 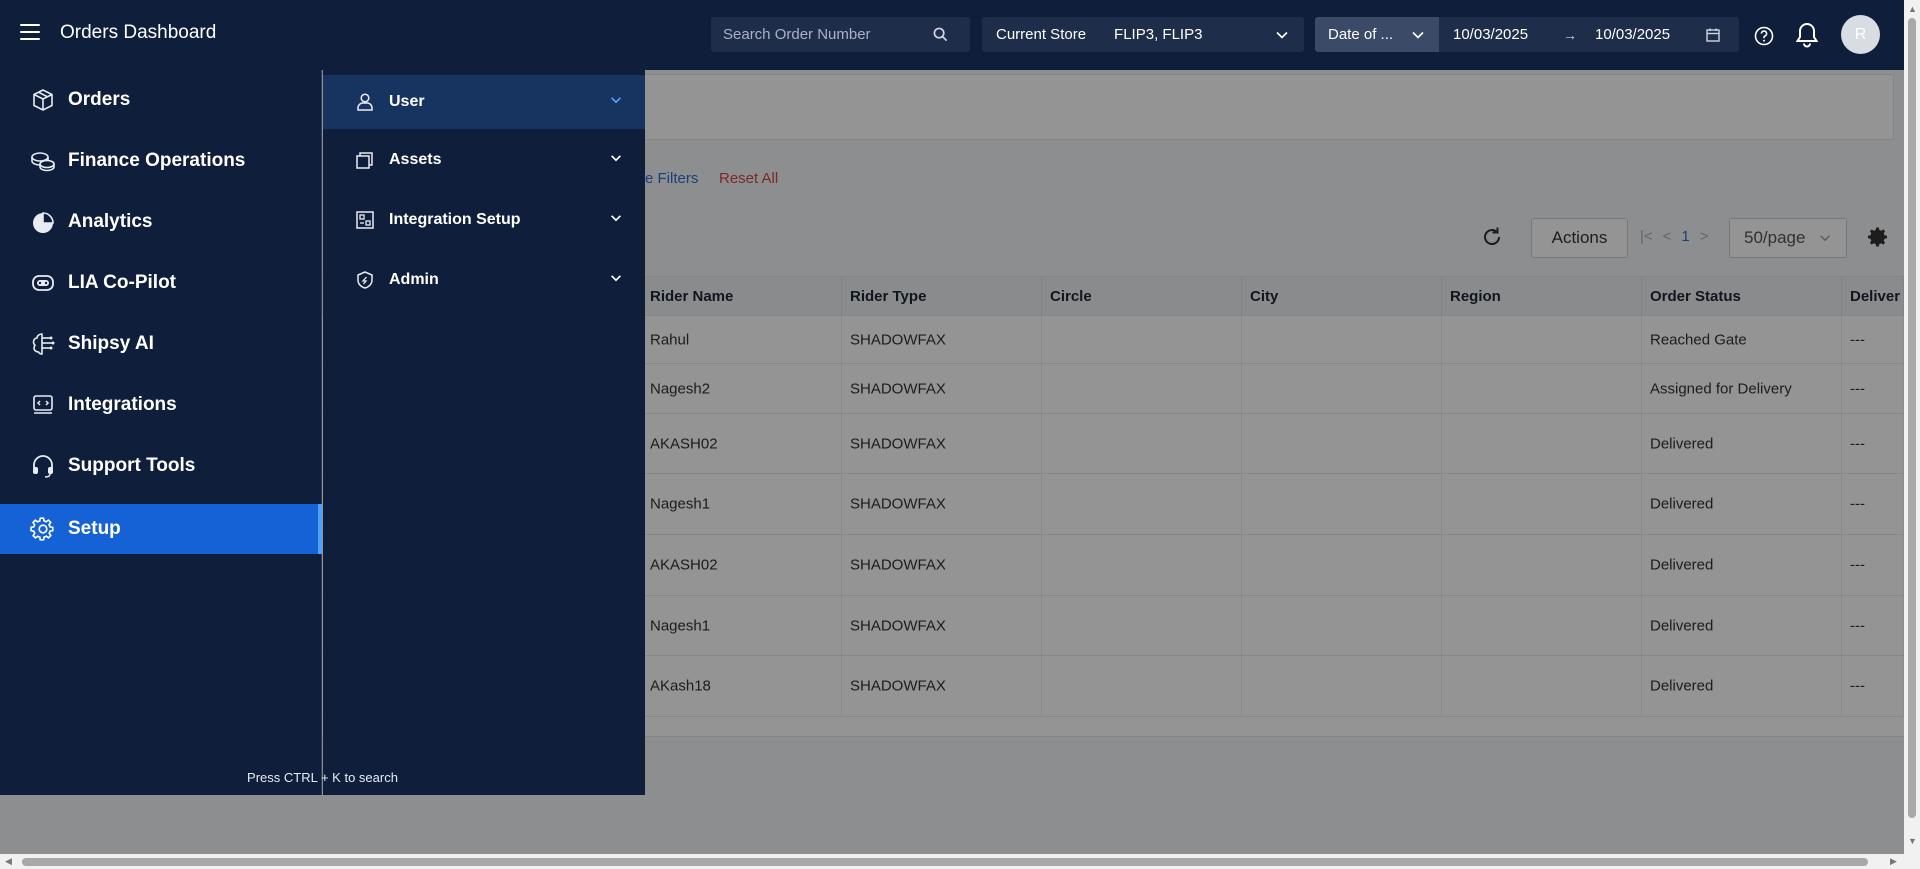 What do you see at coordinates (122, 282) in the screenshot?
I see `nav-item-label: LIA Co-Pilot` at bounding box center [122, 282].